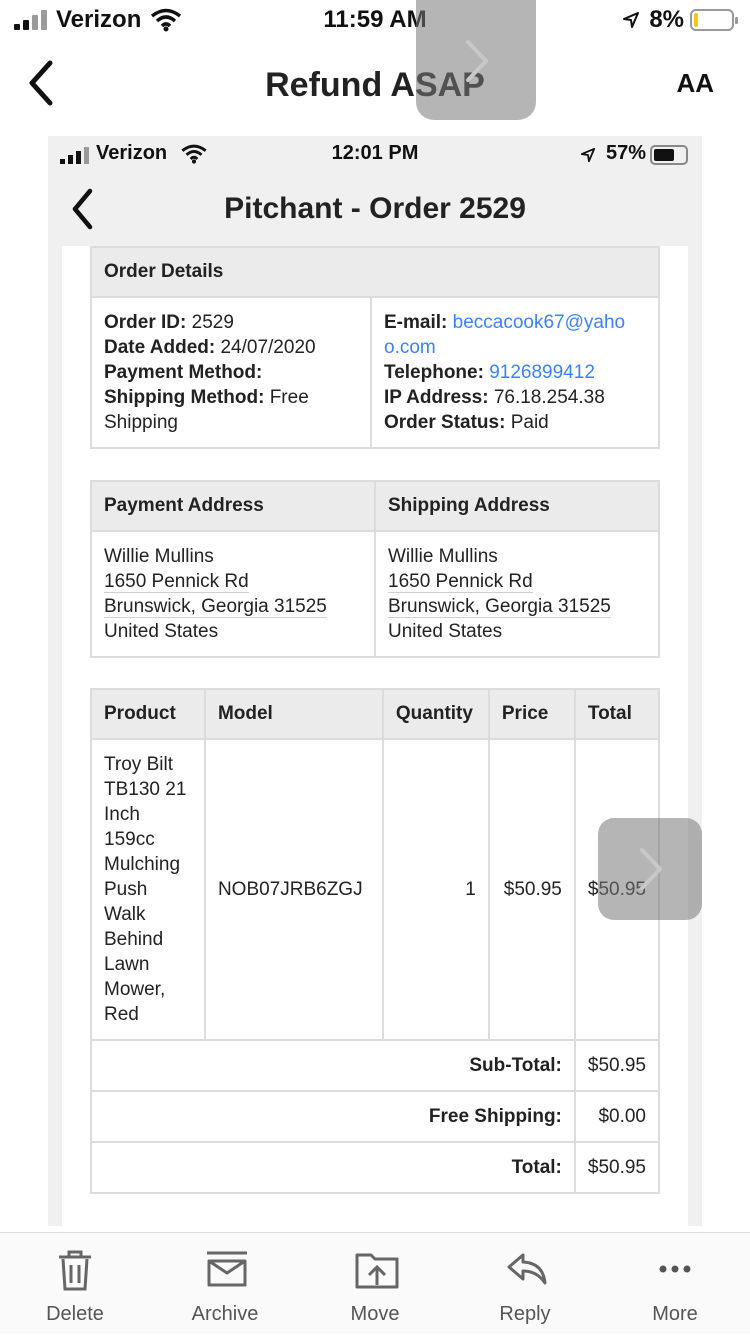 This screenshot has width=750, height=1335. I want to click on col-quantity: Quantity, so click(435, 714).